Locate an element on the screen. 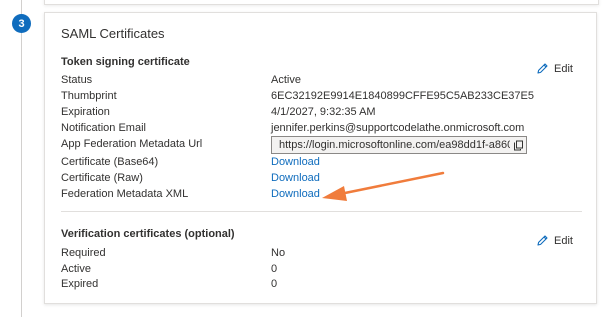 This screenshot has width=610, height=317. expiration-value: 4/1/2027, 9:32:35 AM is located at coordinates (323, 112).